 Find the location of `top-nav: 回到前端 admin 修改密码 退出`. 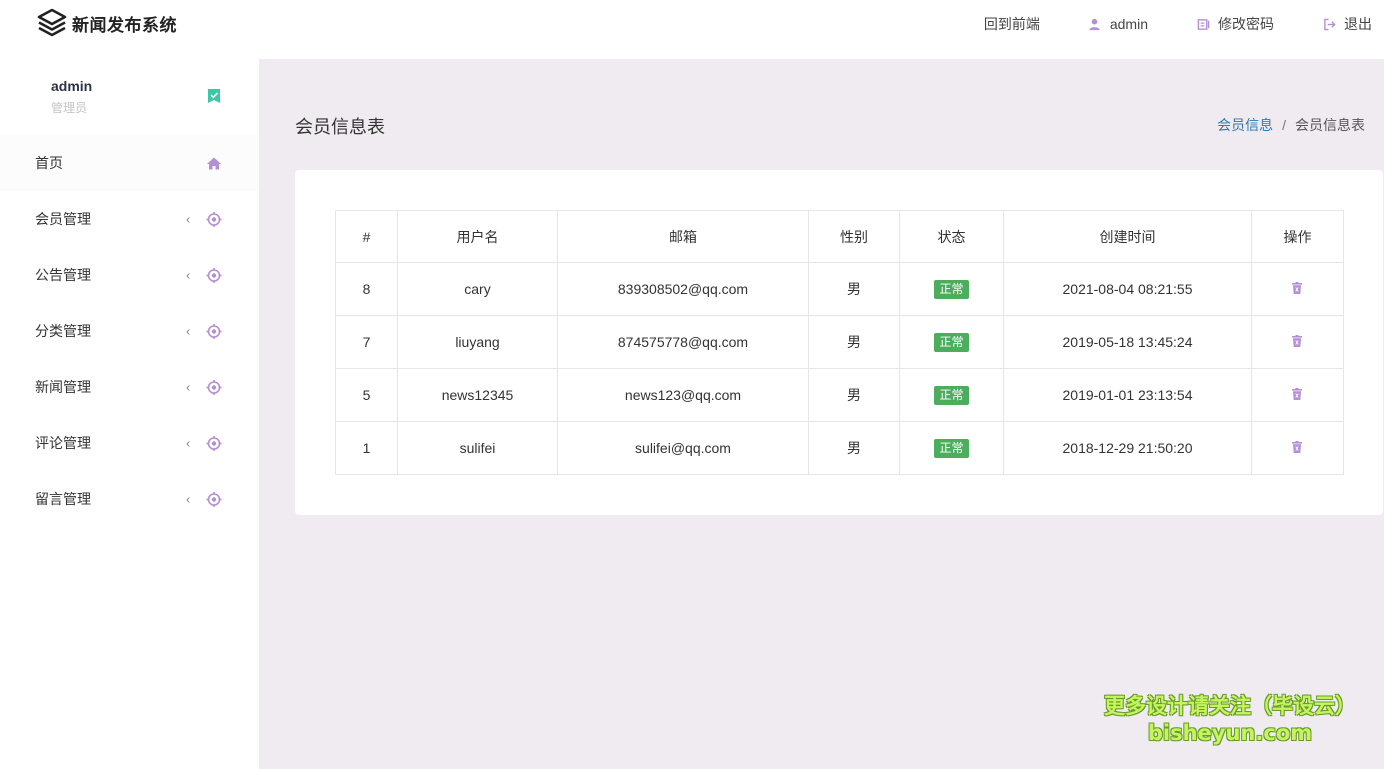

top-nav: 回到前端 admin 修改密码 退出 is located at coordinates (1154, 24).